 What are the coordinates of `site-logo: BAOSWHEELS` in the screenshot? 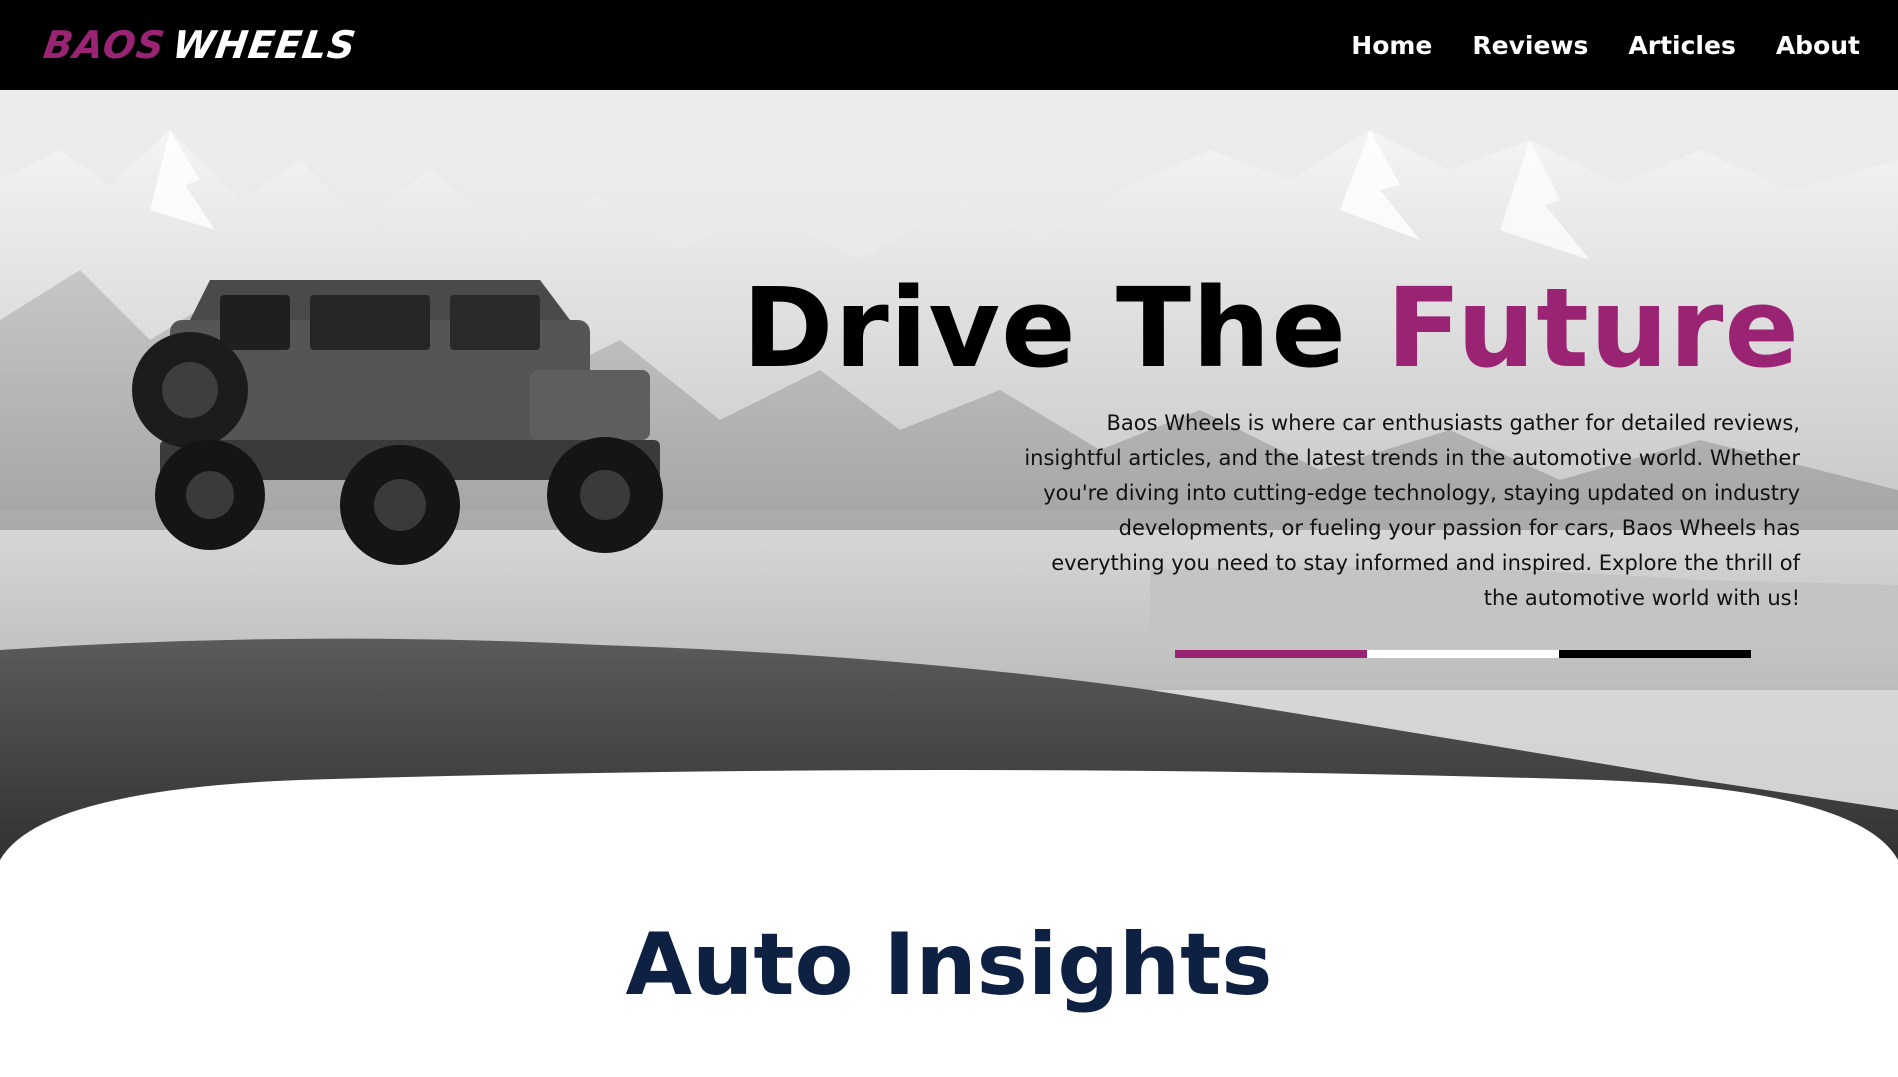 It's located at (200, 45).